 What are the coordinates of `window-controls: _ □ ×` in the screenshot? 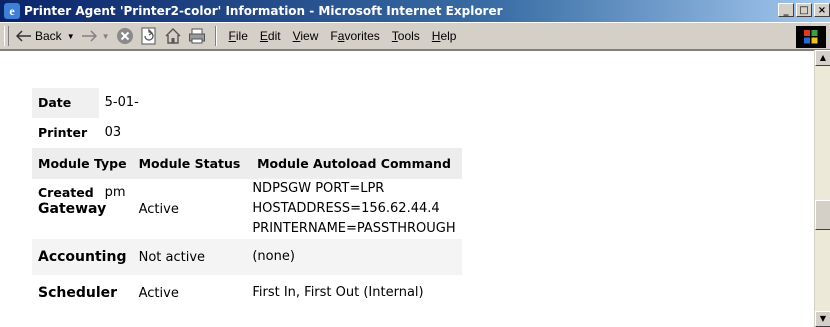 It's located at (804, 10).